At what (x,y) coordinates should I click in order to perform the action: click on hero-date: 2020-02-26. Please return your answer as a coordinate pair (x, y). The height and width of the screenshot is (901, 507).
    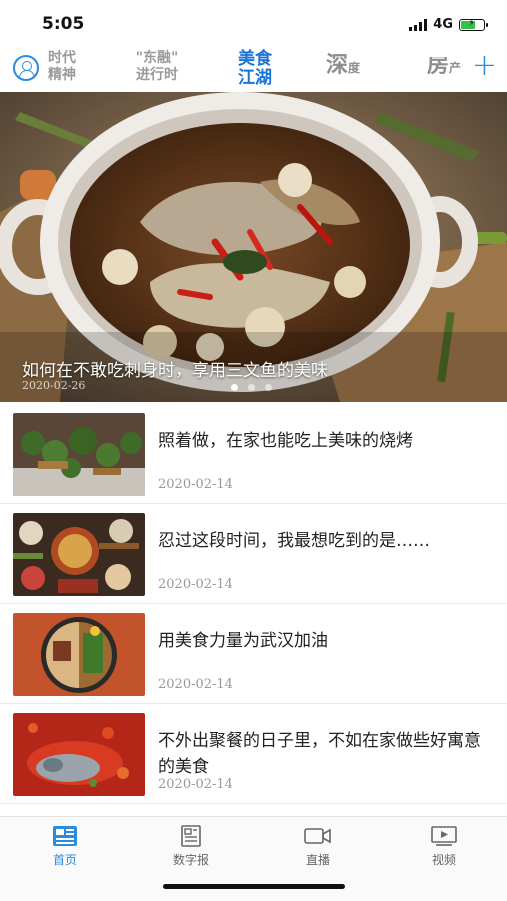
    Looking at the image, I should click on (54, 385).